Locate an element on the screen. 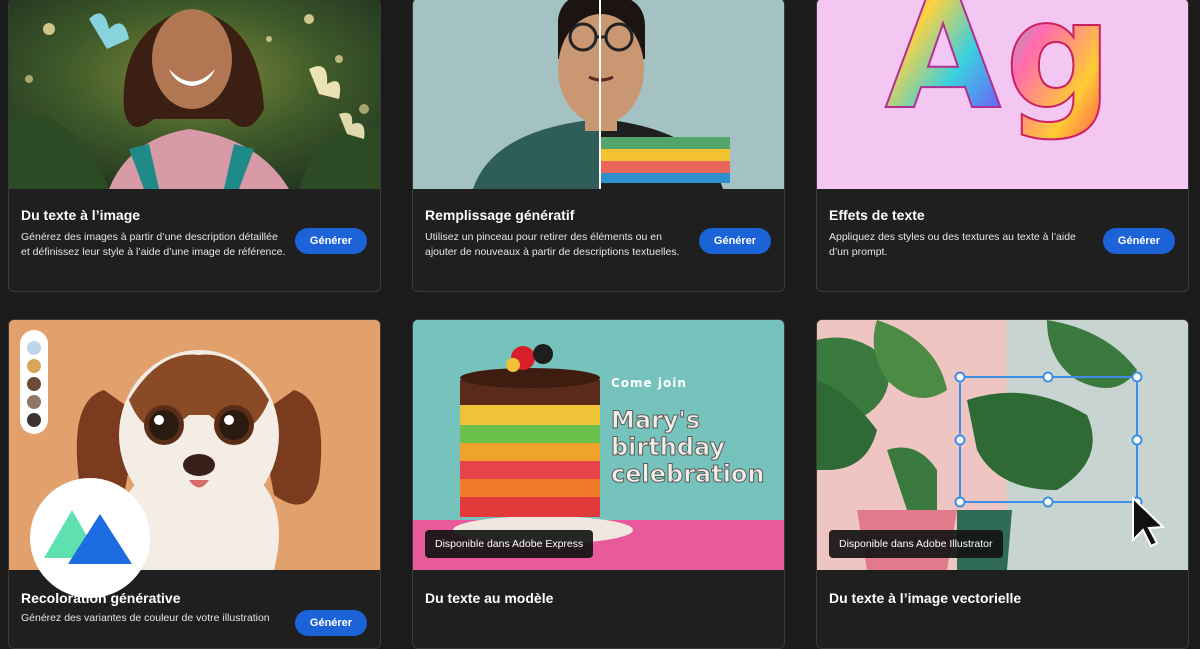  card-title: Du texte au modèle is located at coordinates (489, 598).